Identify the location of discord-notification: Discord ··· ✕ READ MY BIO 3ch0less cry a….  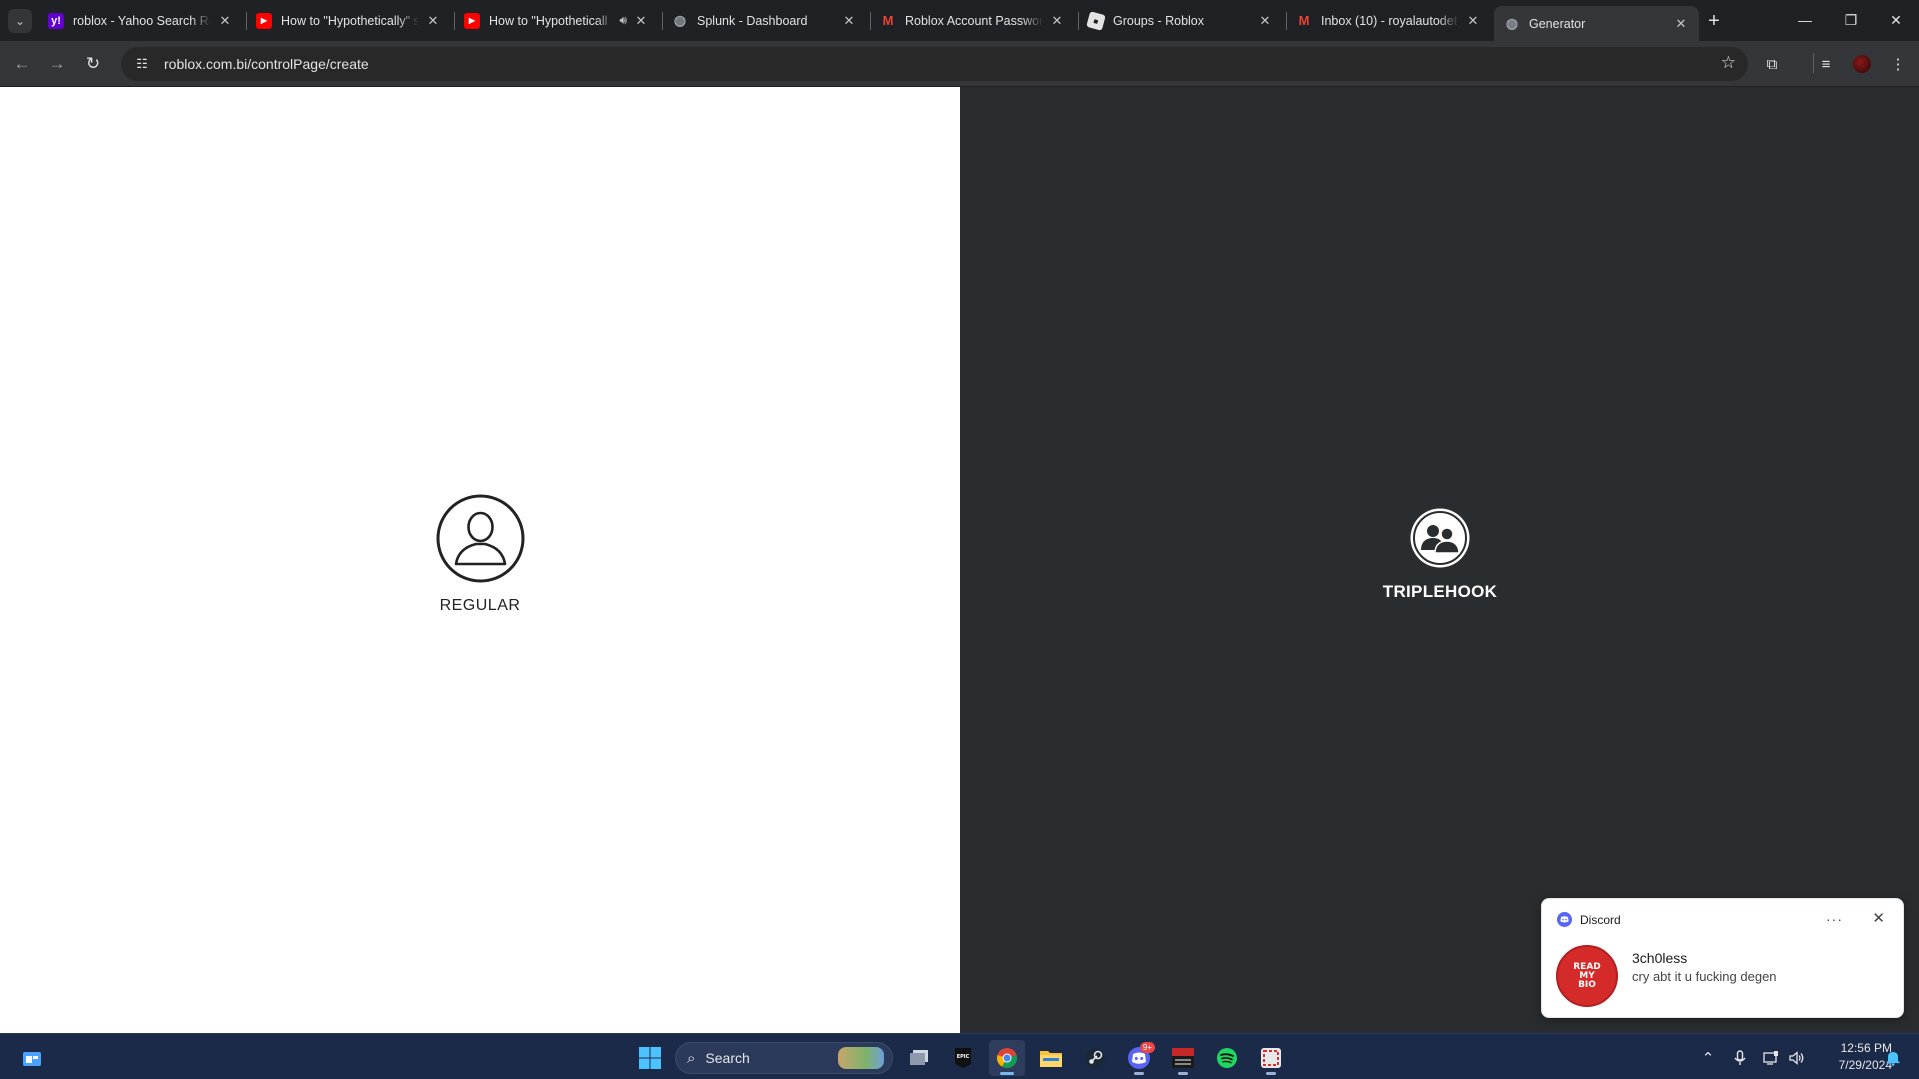
(1722, 958).